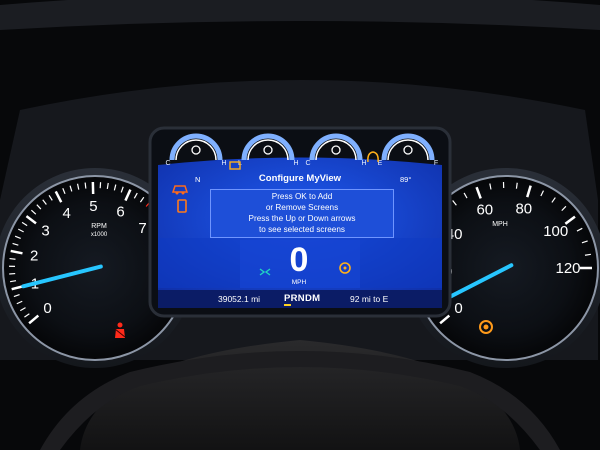  I want to click on gear-indicator: N, so click(198, 179).